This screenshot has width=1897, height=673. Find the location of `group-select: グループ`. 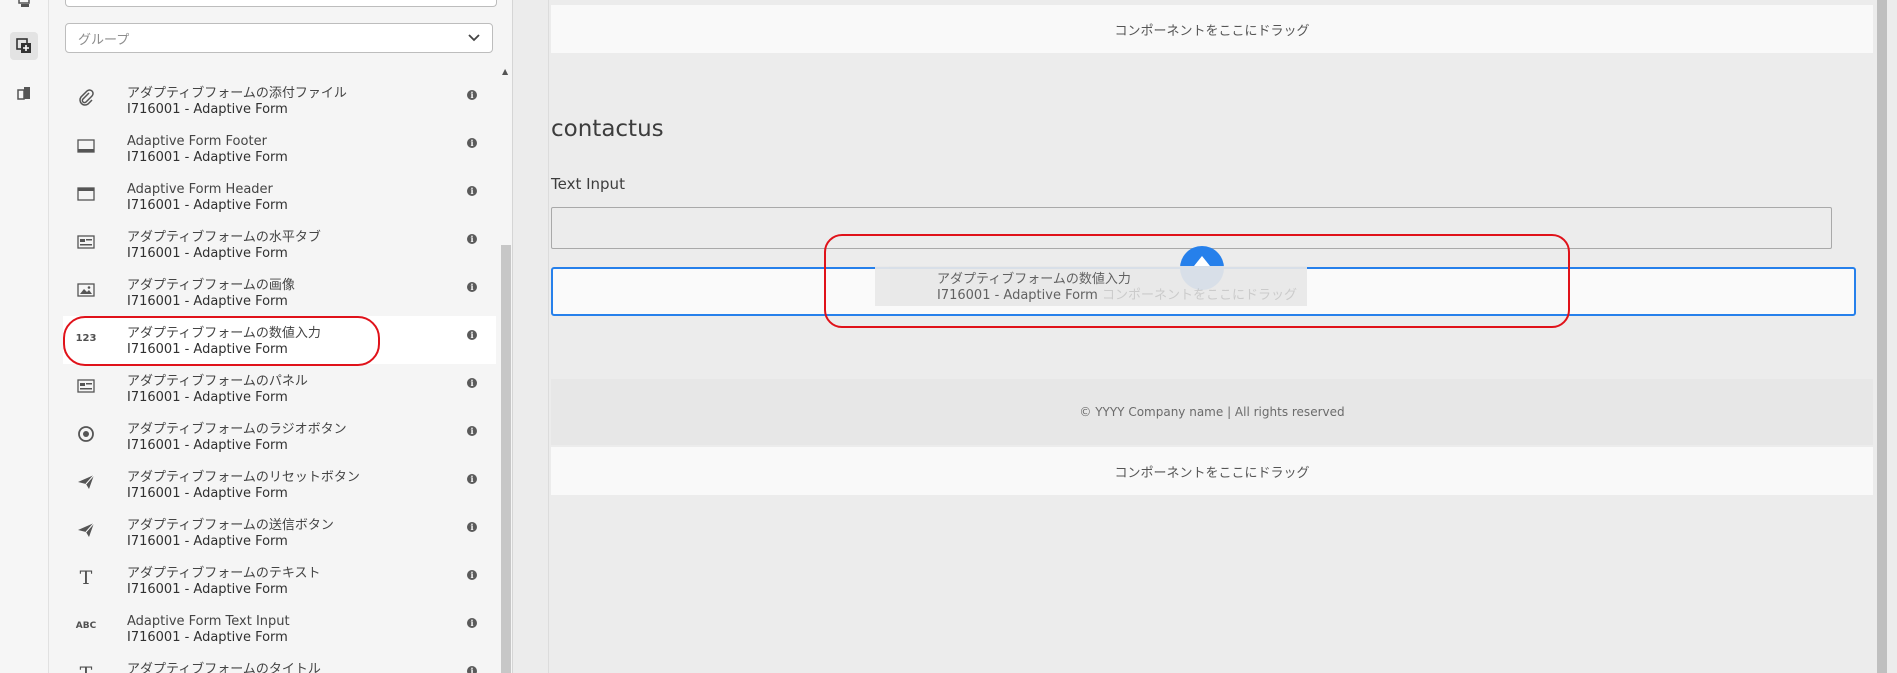

group-select: グループ is located at coordinates (279, 38).